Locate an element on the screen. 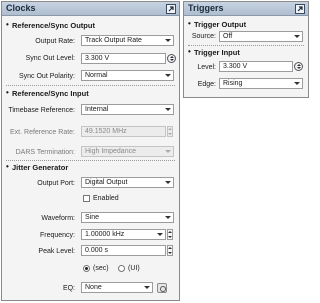 This screenshot has width=320, height=303. sync-out-polarity-select: Normal is located at coordinates (127, 75).